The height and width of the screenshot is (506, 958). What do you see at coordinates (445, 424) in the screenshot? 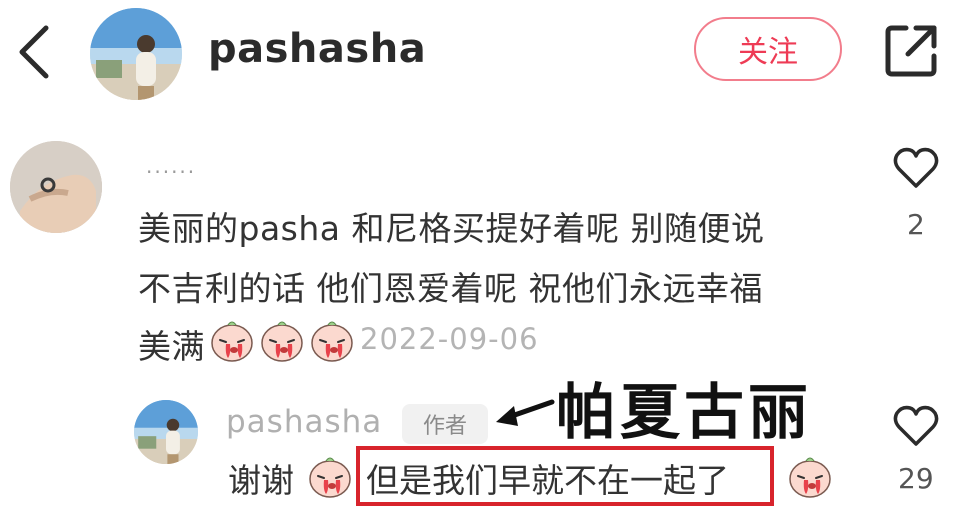
I see `author-badge: 作者` at bounding box center [445, 424].